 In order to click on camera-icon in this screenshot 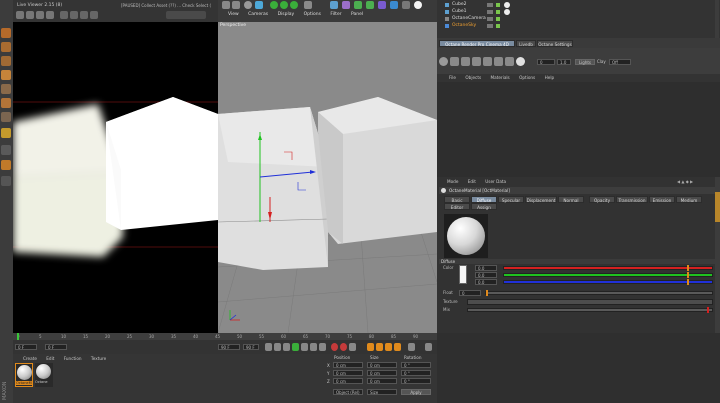, I will do `click(406, 5)`.